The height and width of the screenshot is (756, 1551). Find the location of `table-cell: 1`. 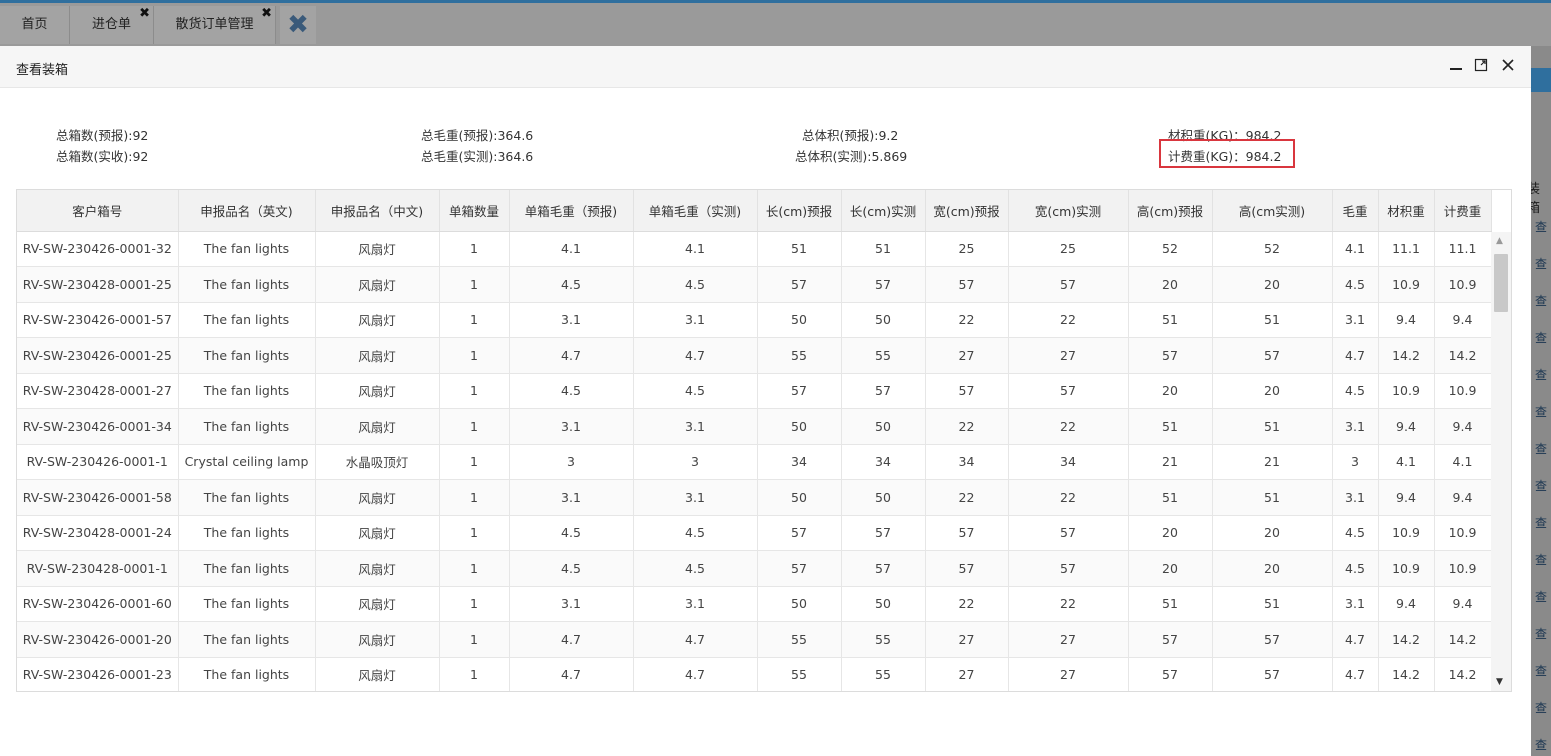

table-cell: 1 is located at coordinates (474, 284).